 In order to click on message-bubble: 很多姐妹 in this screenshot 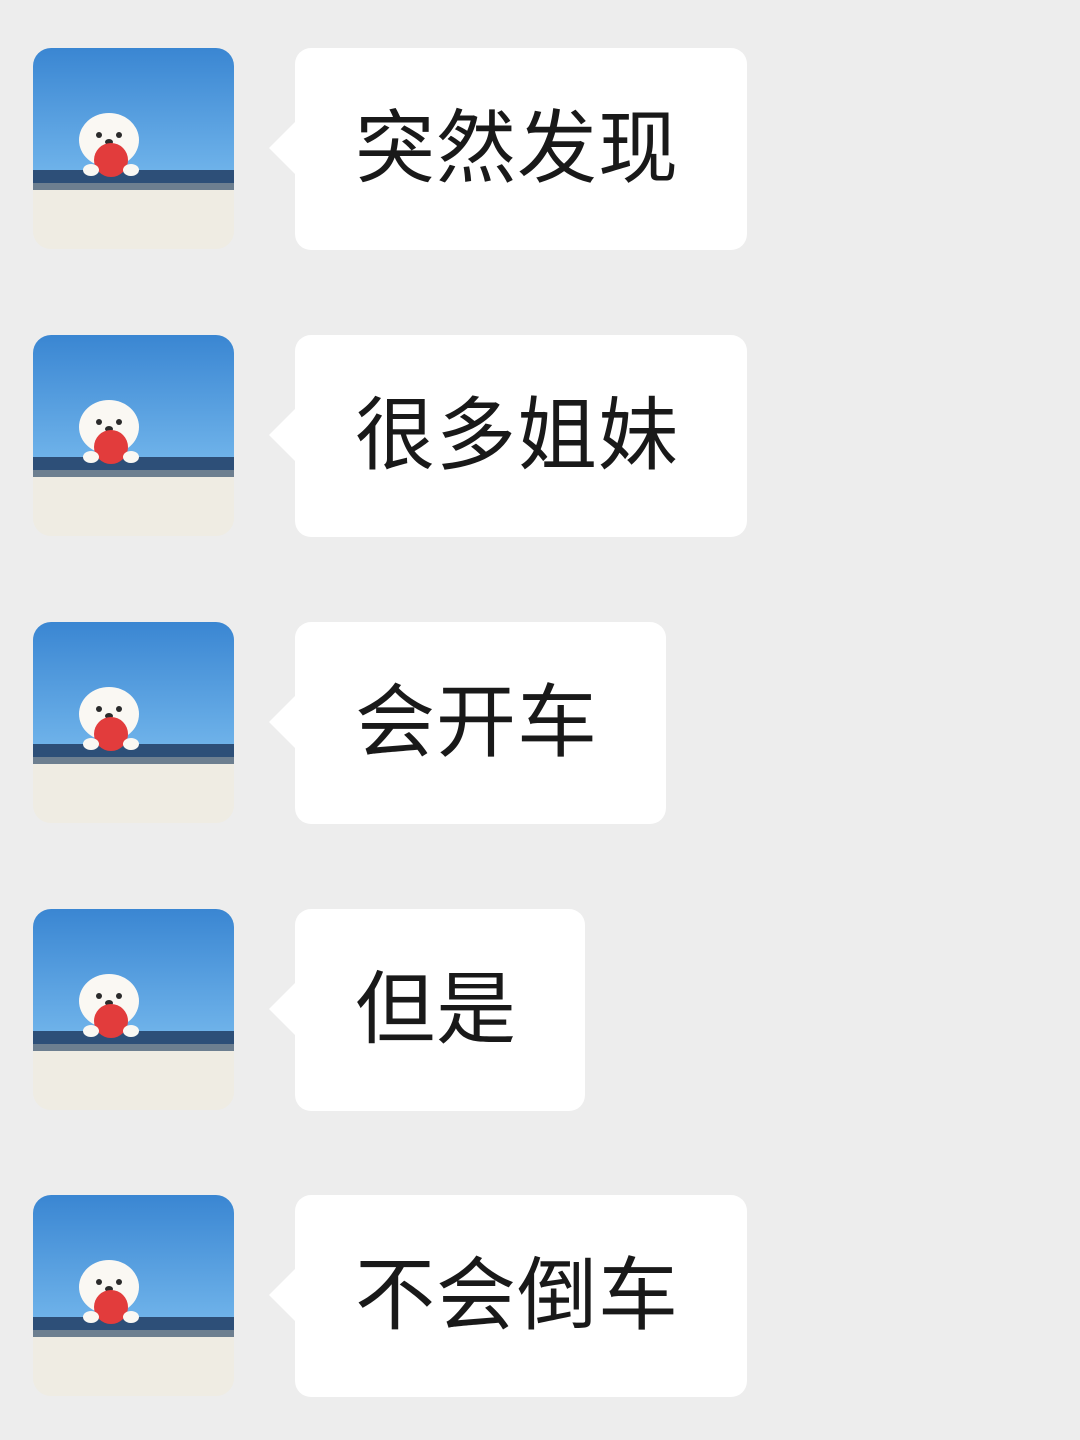, I will do `click(508, 436)`.